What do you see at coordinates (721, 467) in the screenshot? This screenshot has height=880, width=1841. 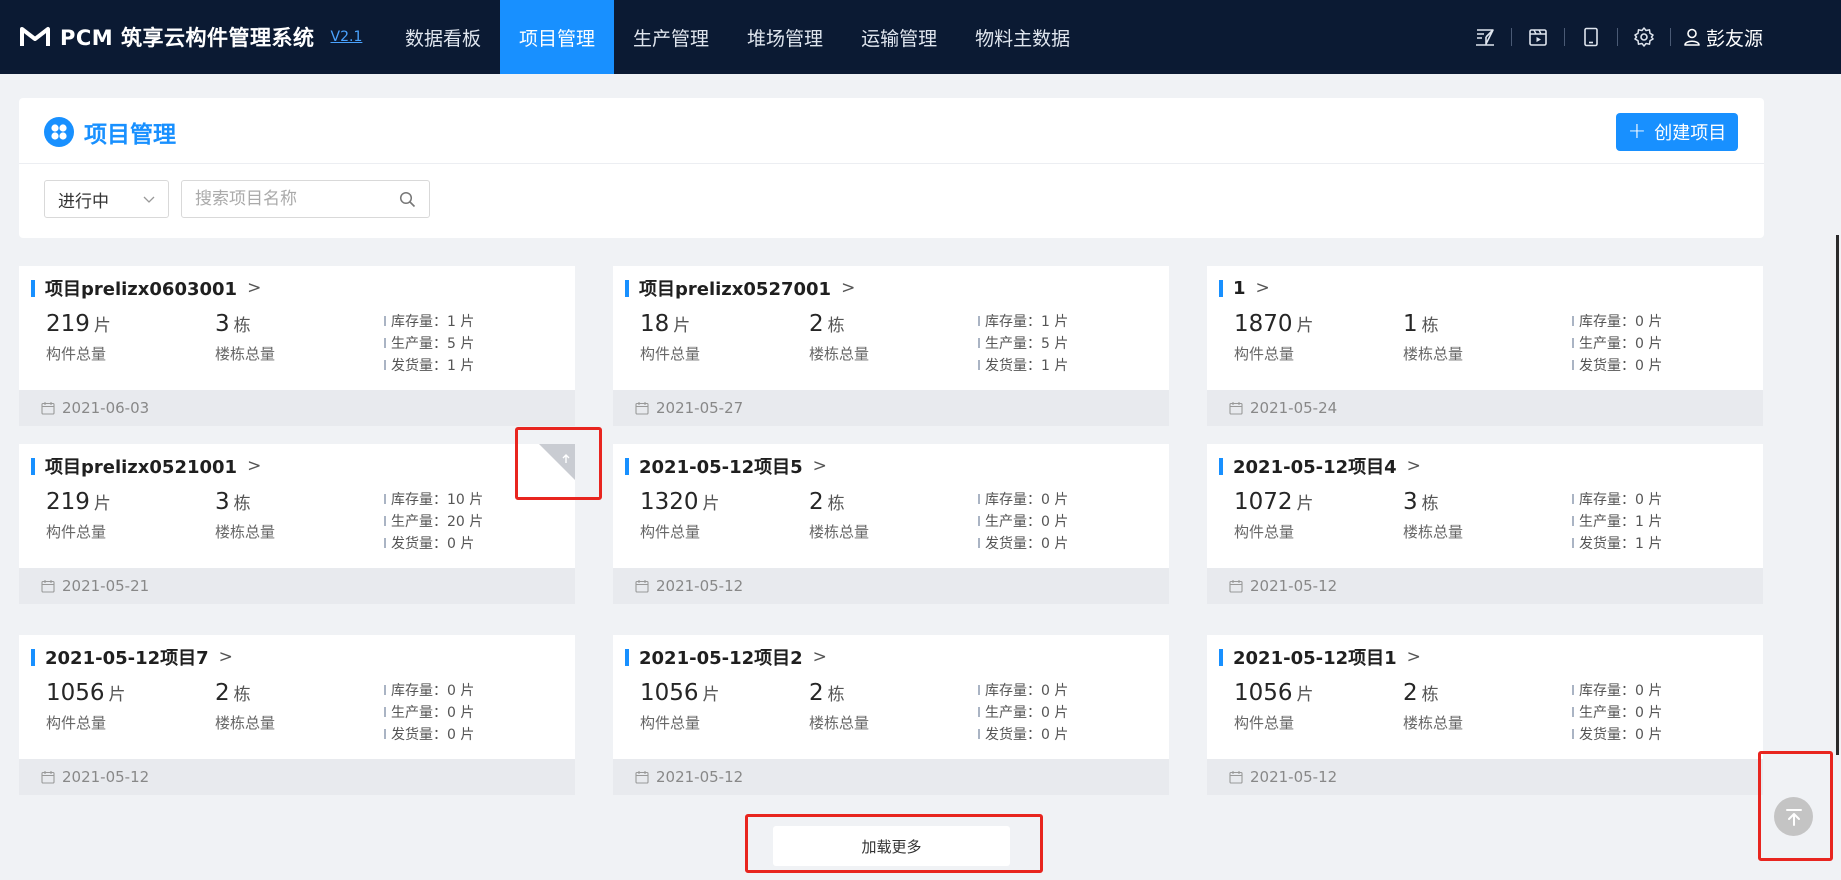 I see `project-name: 2021-05-12项目5` at bounding box center [721, 467].